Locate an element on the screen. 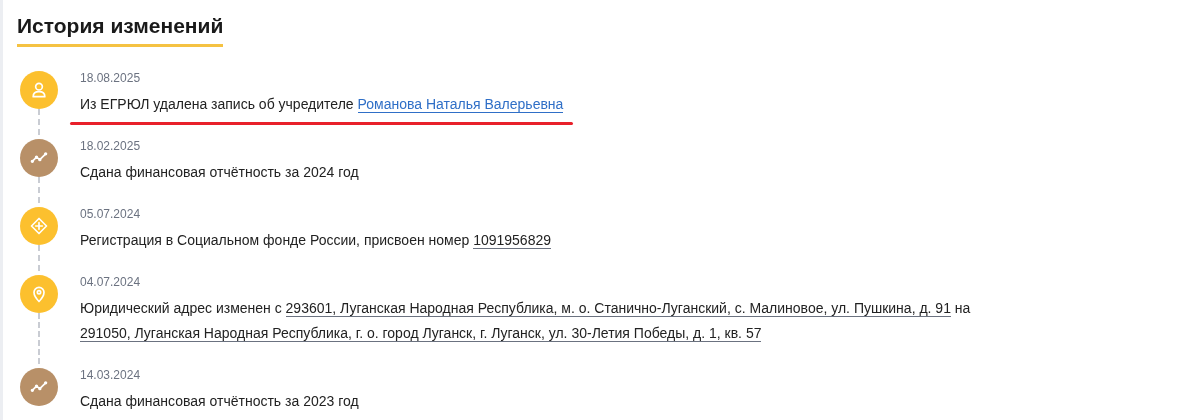 Image resolution: width=1200 pixels, height=420 pixels. diamond-plus-icon is located at coordinates (39, 226).